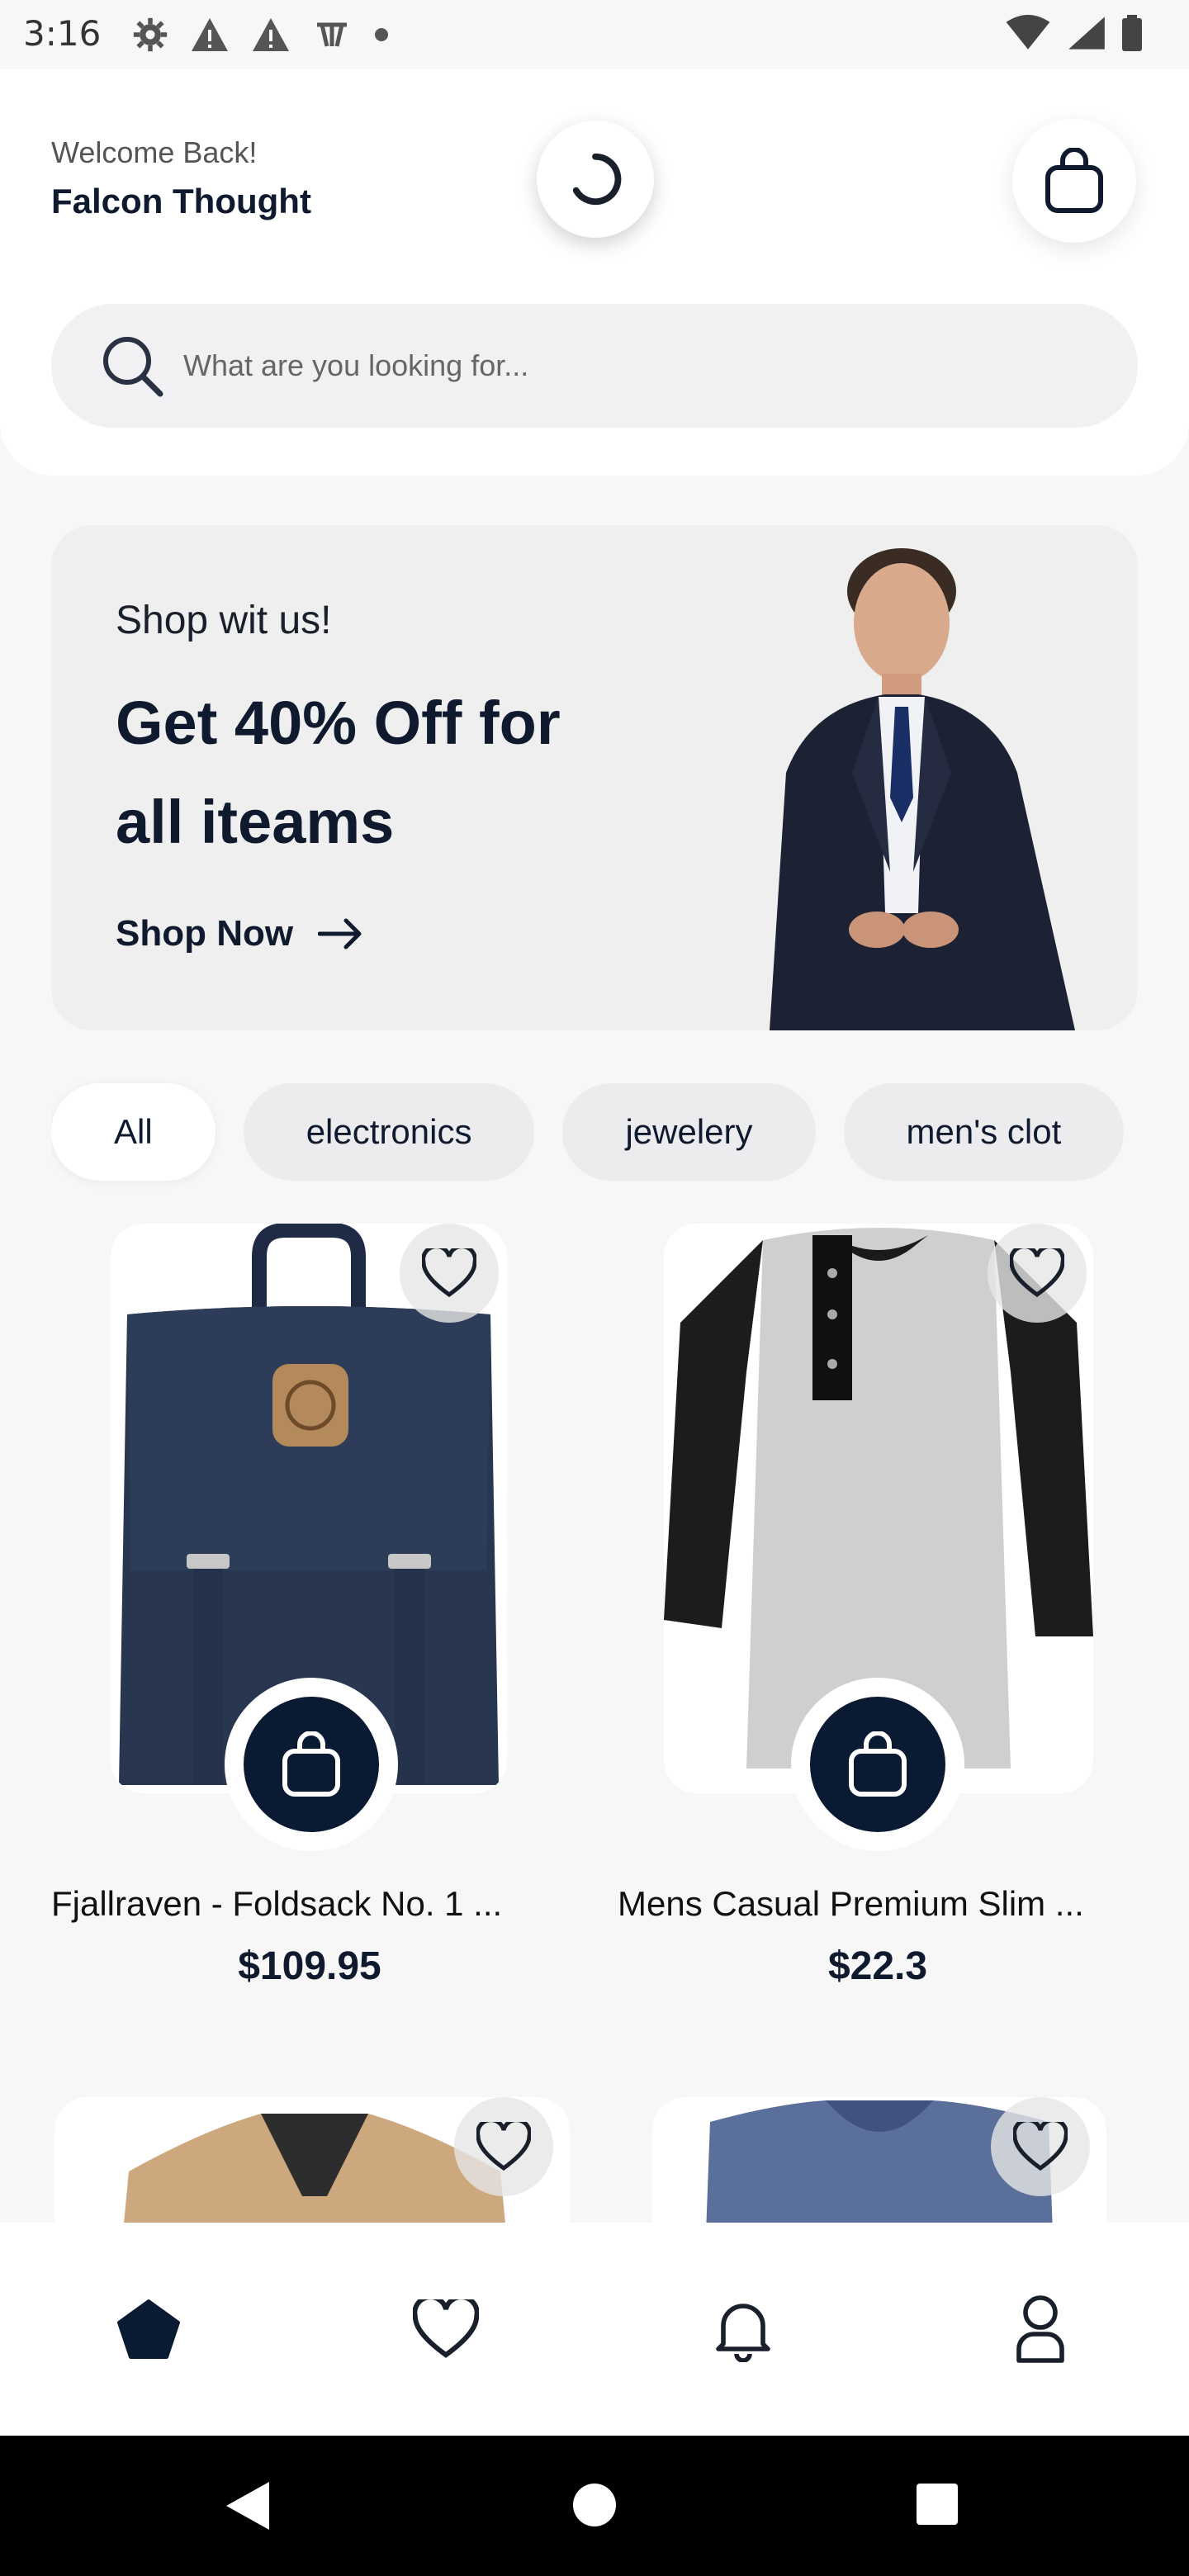 The width and height of the screenshot is (1189, 2576). Describe the element at coordinates (381, 34) in the screenshot. I see `dot-icon` at that location.